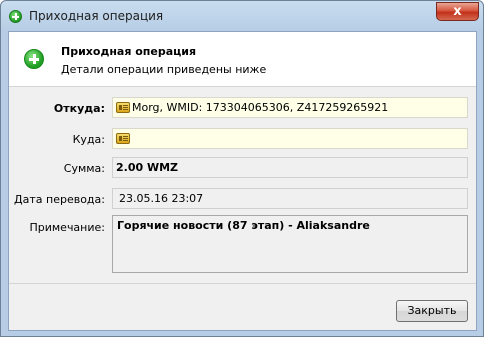 The width and height of the screenshot is (484, 337). Describe the element at coordinates (96, 16) in the screenshot. I see `window-title: Приходная операция` at that location.